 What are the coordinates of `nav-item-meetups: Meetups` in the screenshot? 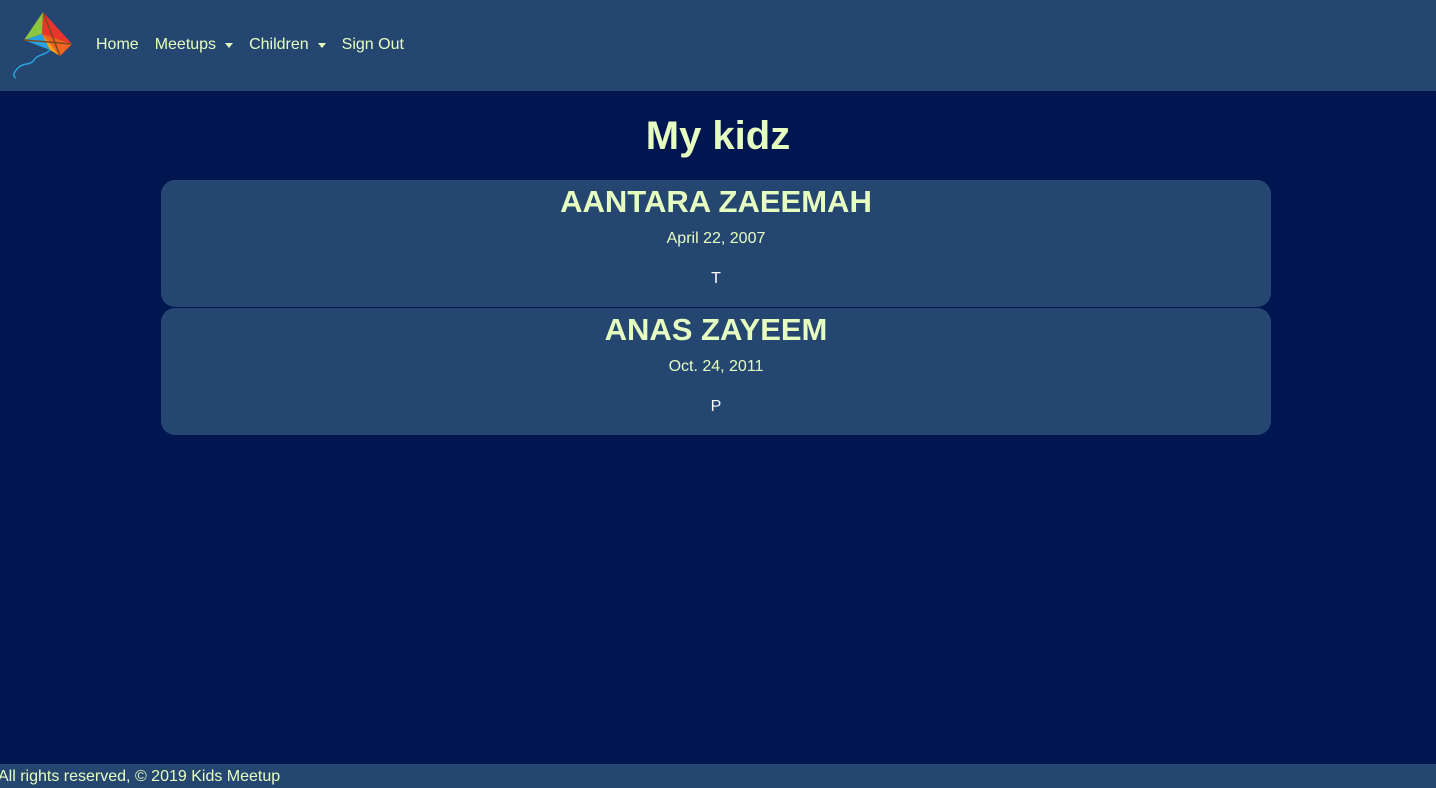 It's located at (194, 45).